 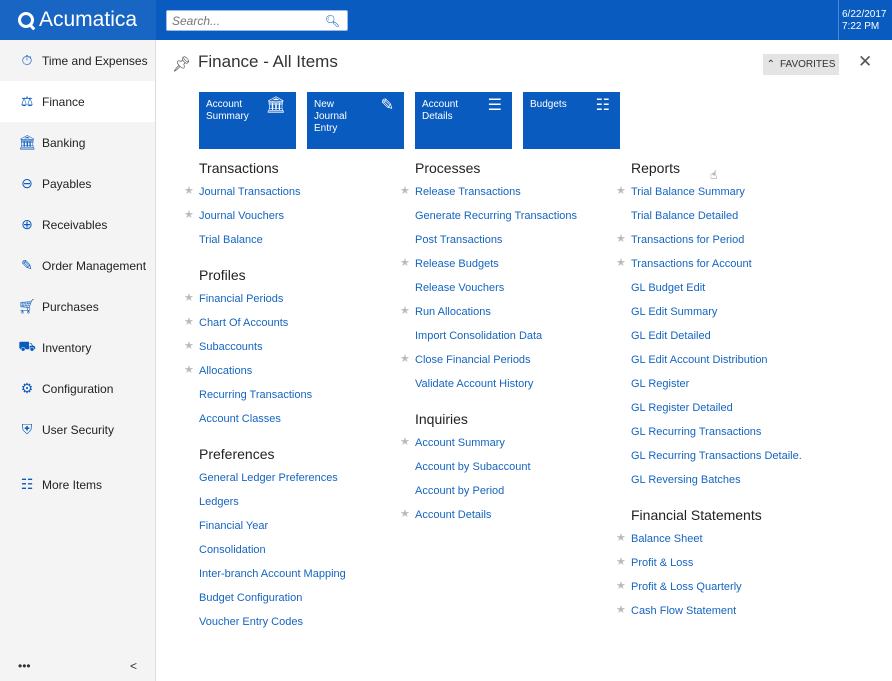 I want to click on search-box: 🔍︎, so click(x=257, y=20).